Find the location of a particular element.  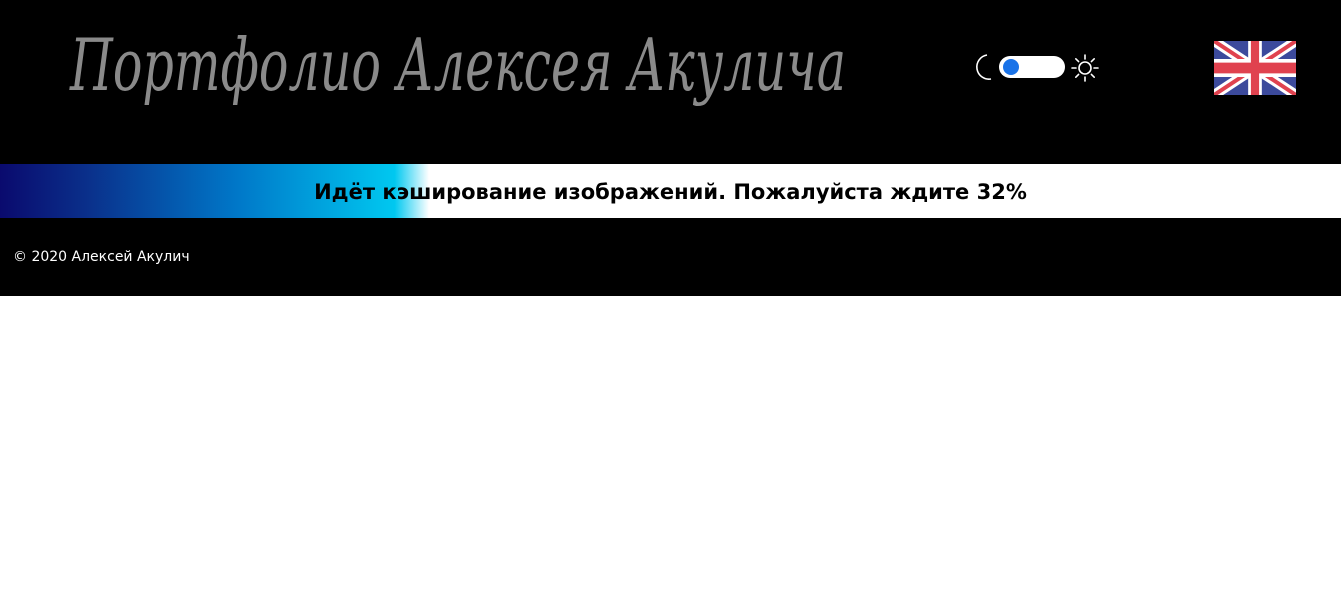

theme-switch-knob is located at coordinates (1011, 67).